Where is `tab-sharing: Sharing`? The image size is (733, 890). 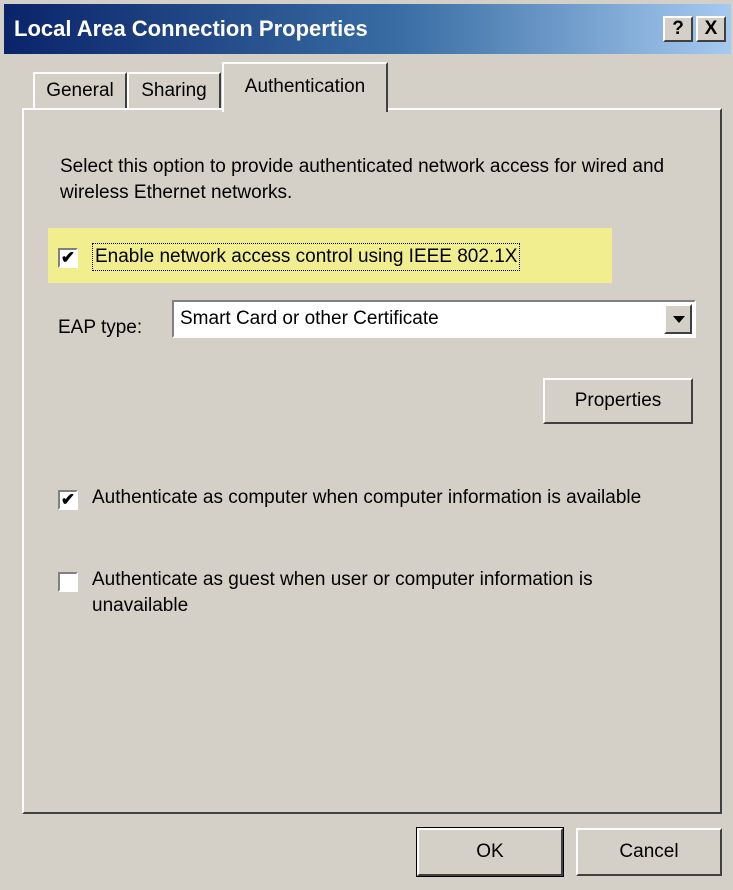
tab-sharing: Sharing is located at coordinates (174, 91).